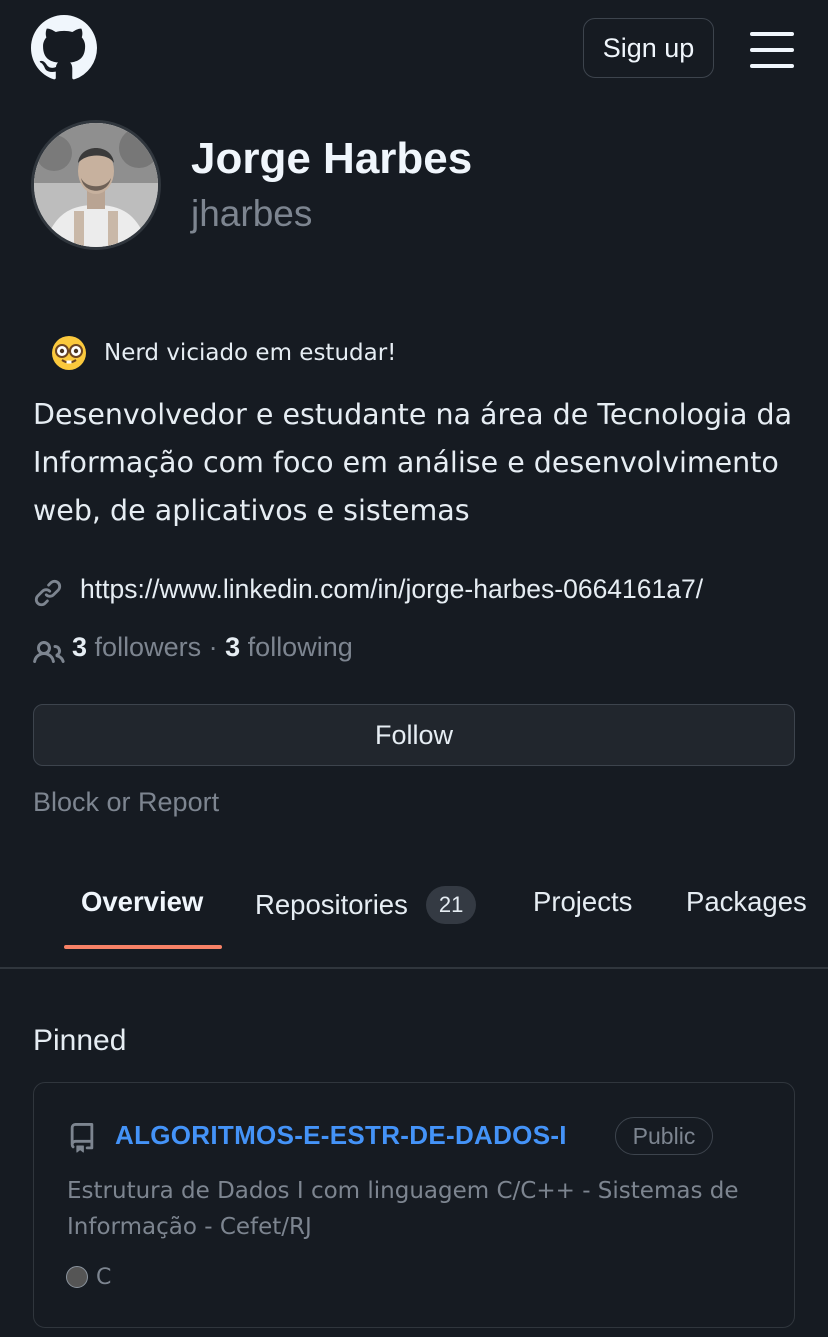 The width and height of the screenshot is (828, 1337). Describe the element at coordinates (64, 48) in the screenshot. I see `github-logo-icon` at that location.